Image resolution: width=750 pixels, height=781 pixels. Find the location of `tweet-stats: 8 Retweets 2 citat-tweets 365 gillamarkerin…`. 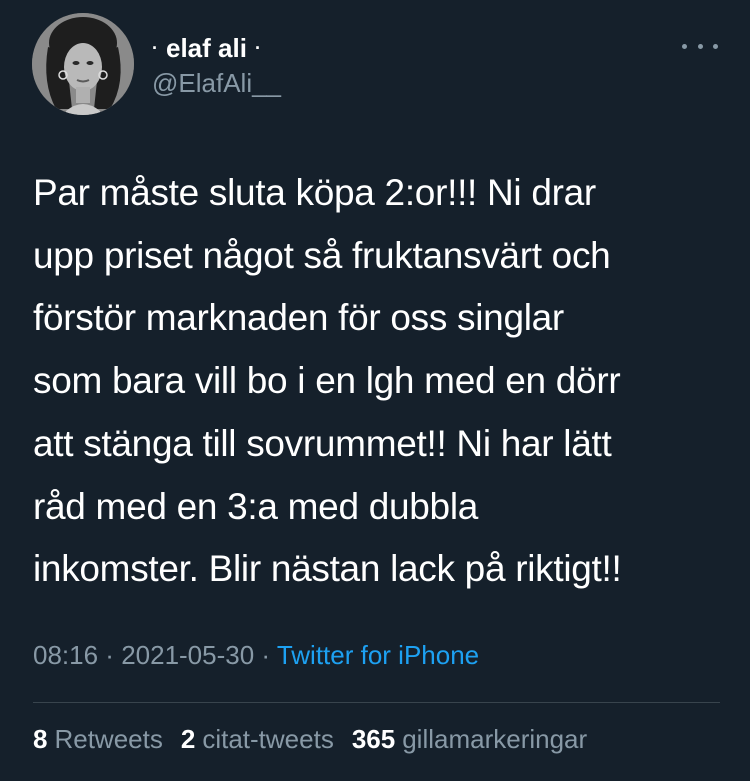

tweet-stats: 8 Retweets 2 citat-tweets 365 gillamarkerin… is located at coordinates (319, 739).